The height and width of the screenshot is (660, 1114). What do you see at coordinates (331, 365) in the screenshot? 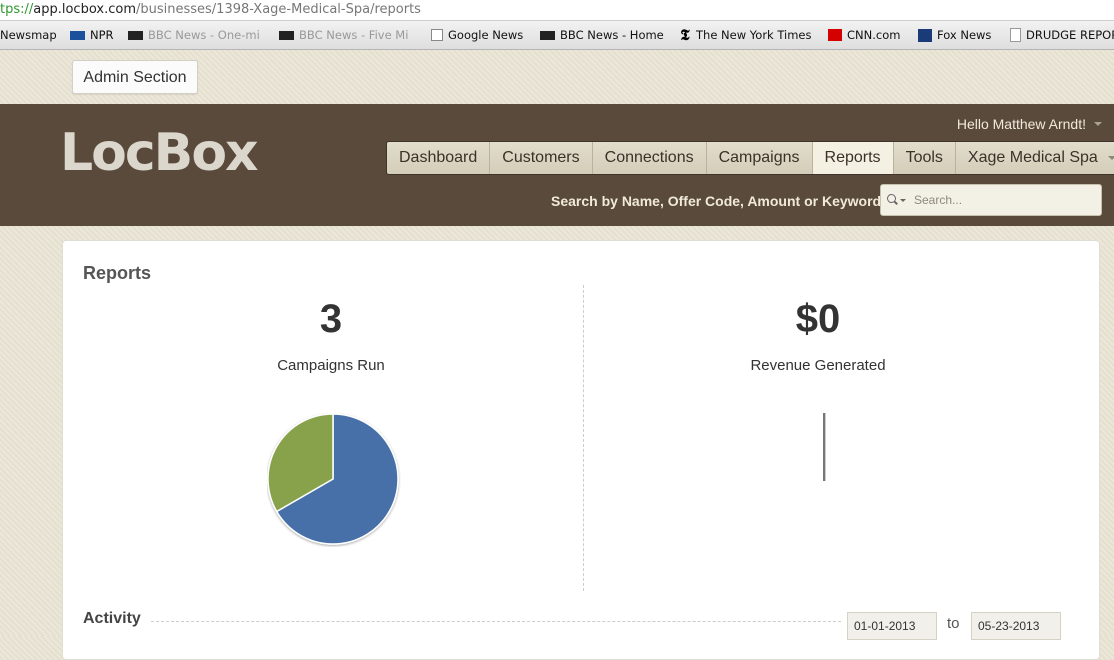
I see `campaigns-label: Campaigns Run` at bounding box center [331, 365].